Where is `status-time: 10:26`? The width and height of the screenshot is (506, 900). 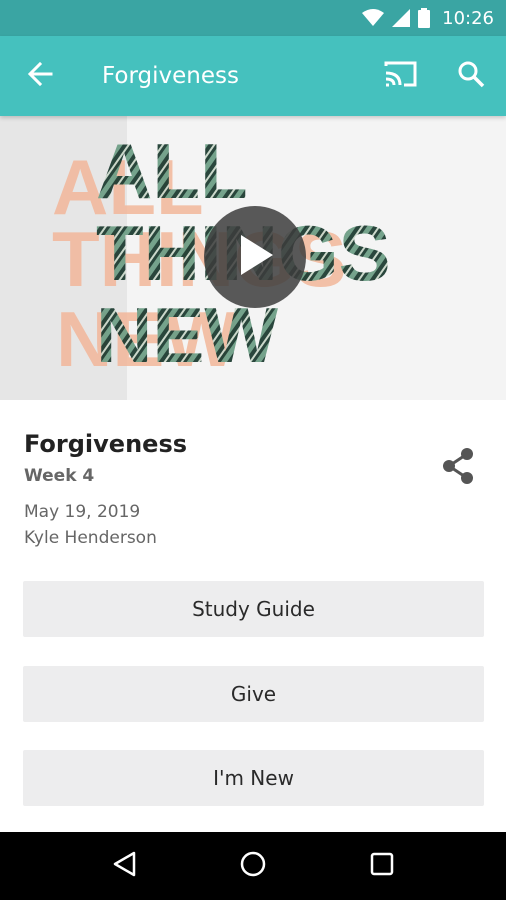
status-time: 10:26 is located at coordinates (468, 18).